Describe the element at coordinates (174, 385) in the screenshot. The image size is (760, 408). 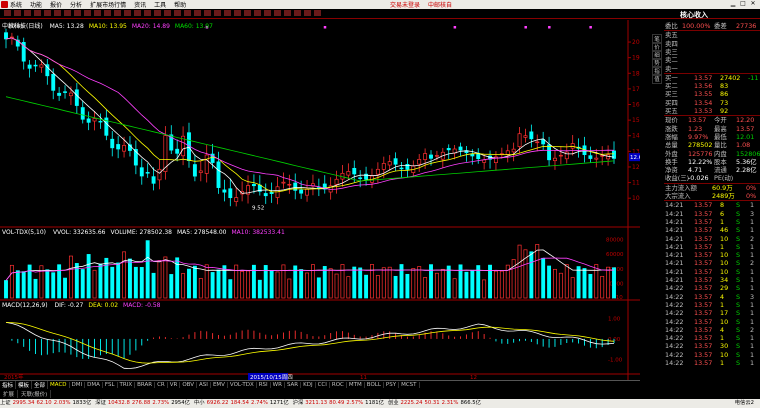
I see `indicator-tab: VR` at that location.